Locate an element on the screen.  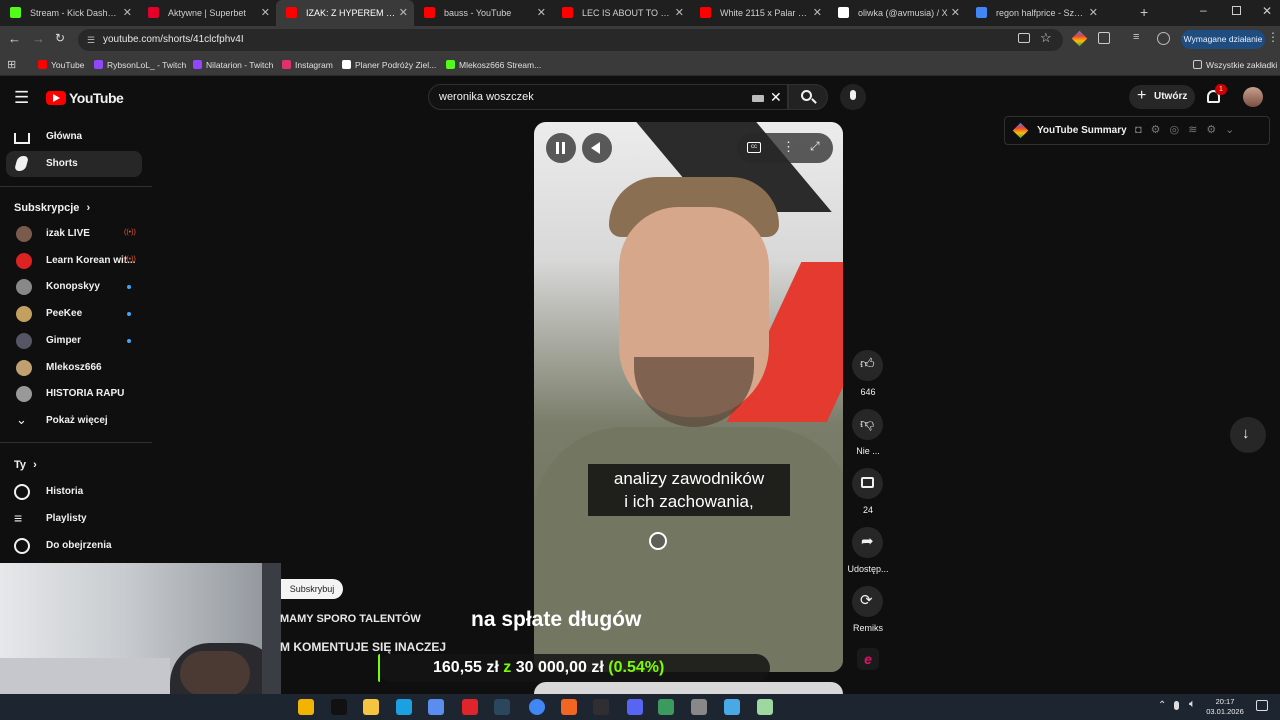
pause-button is located at coordinates (561, 148).